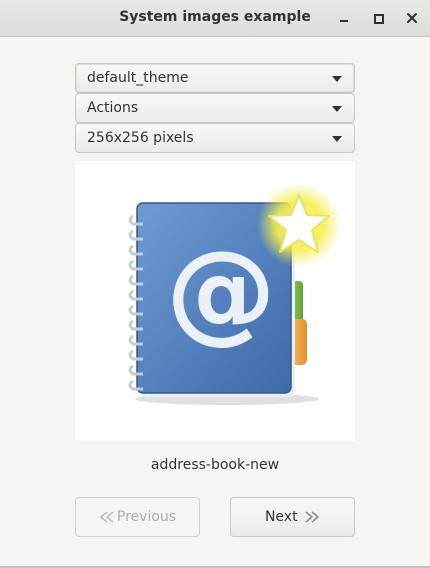  I want to click on maximize-button, so click(378, 18).